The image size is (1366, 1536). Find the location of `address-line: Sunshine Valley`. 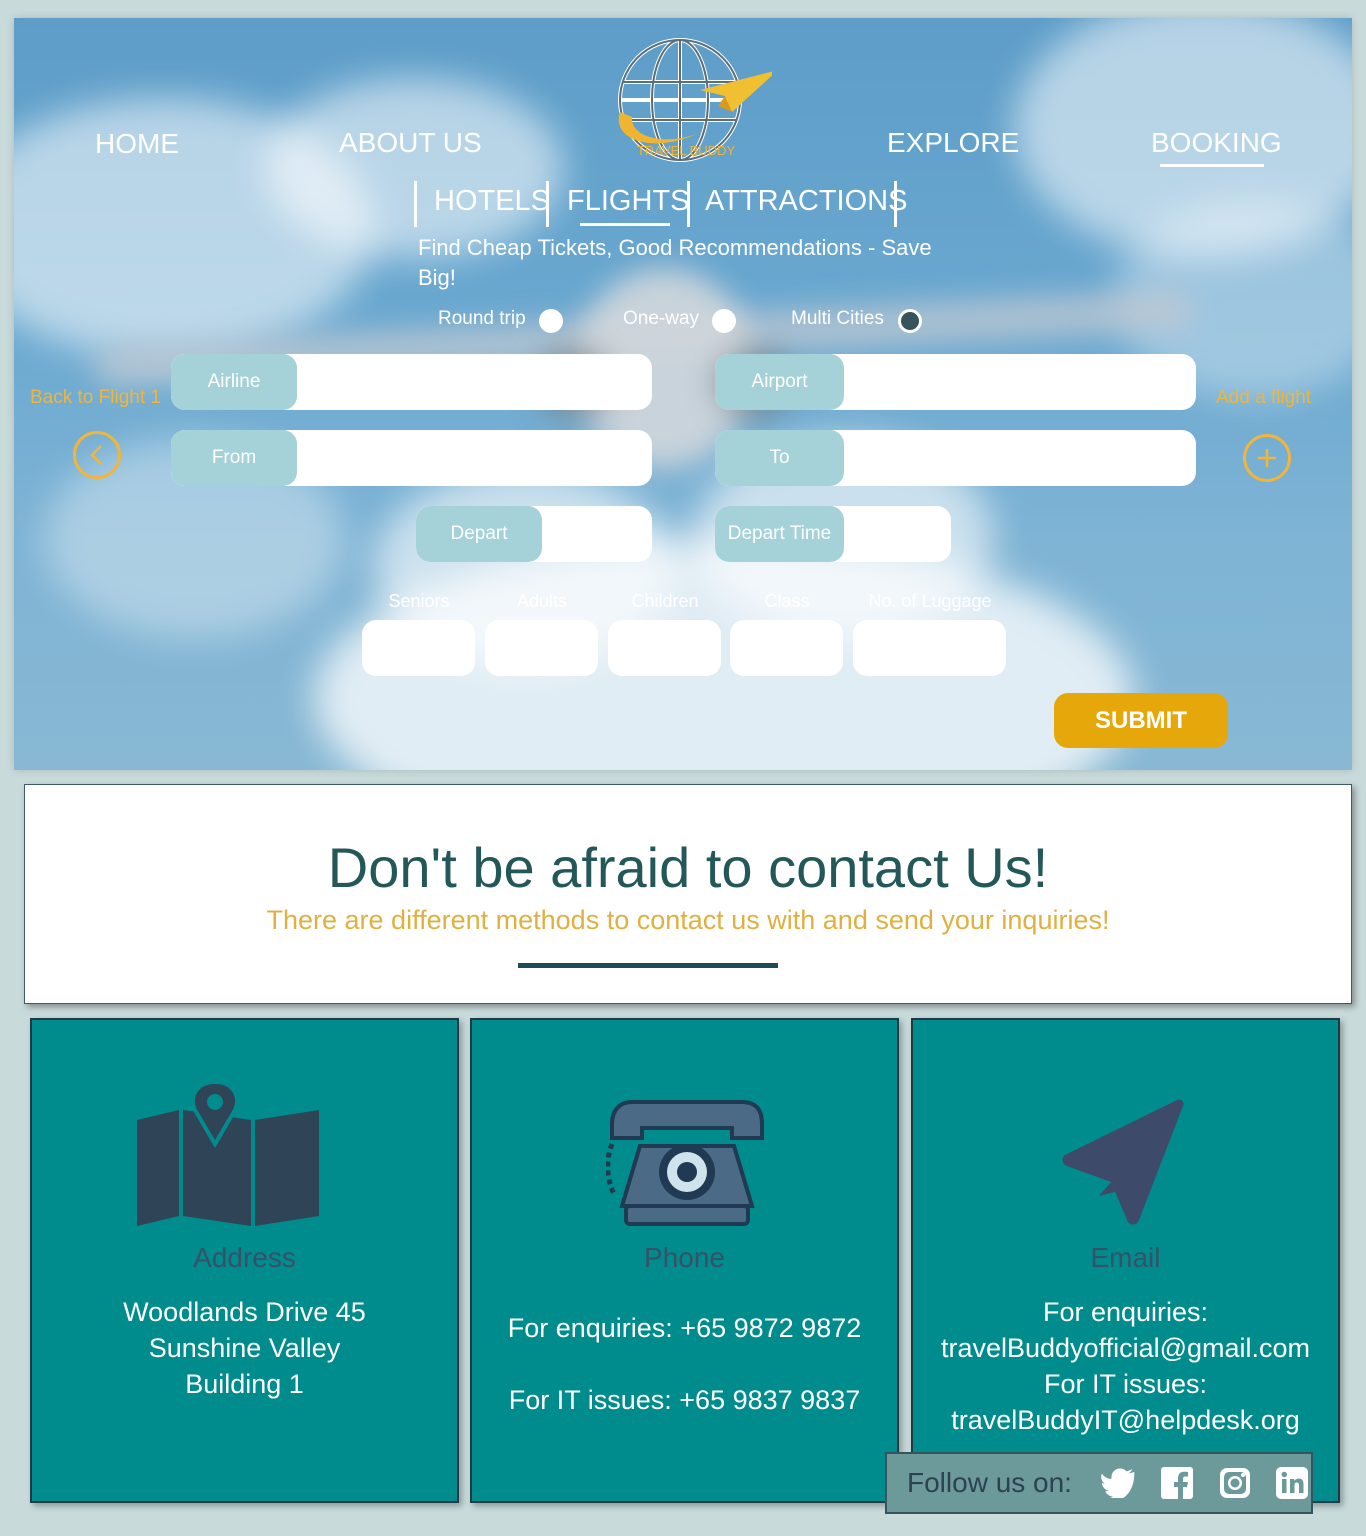

address-line: Sunshine Valley is located at coordinates (244, 1348).